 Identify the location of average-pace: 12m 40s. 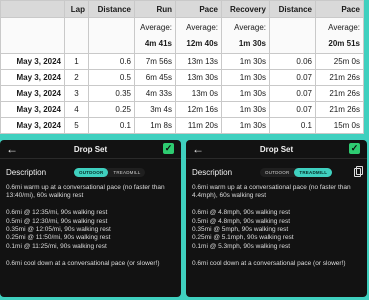
(202, 43).